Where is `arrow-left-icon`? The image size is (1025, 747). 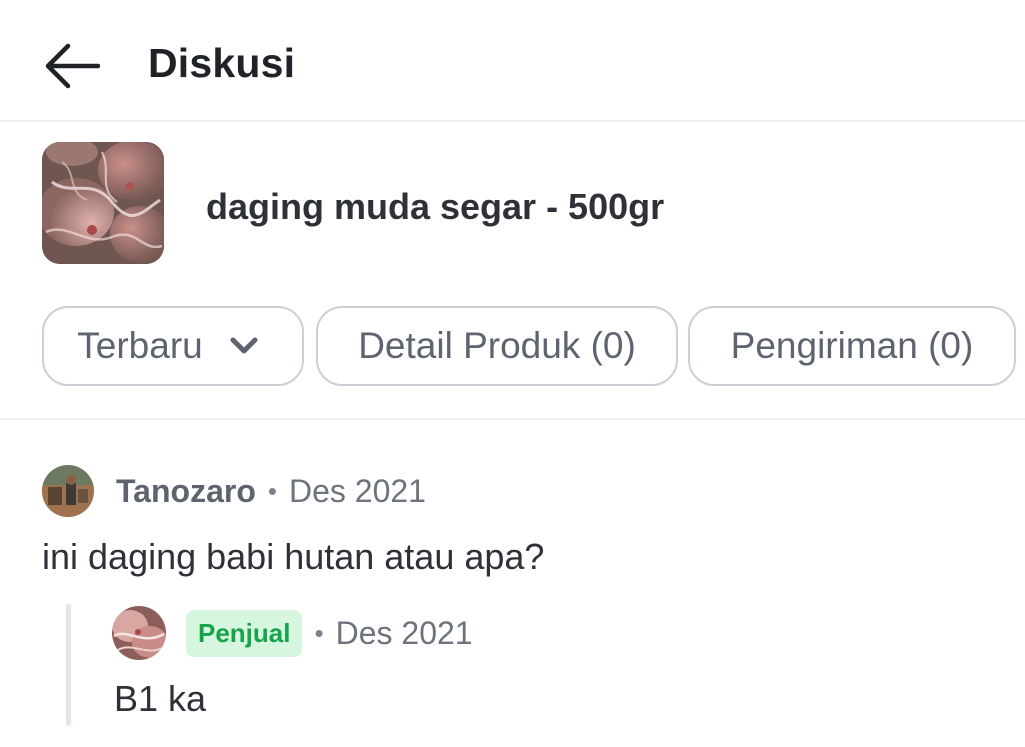 arrow-left-icon is located at coordinates (72, 66).